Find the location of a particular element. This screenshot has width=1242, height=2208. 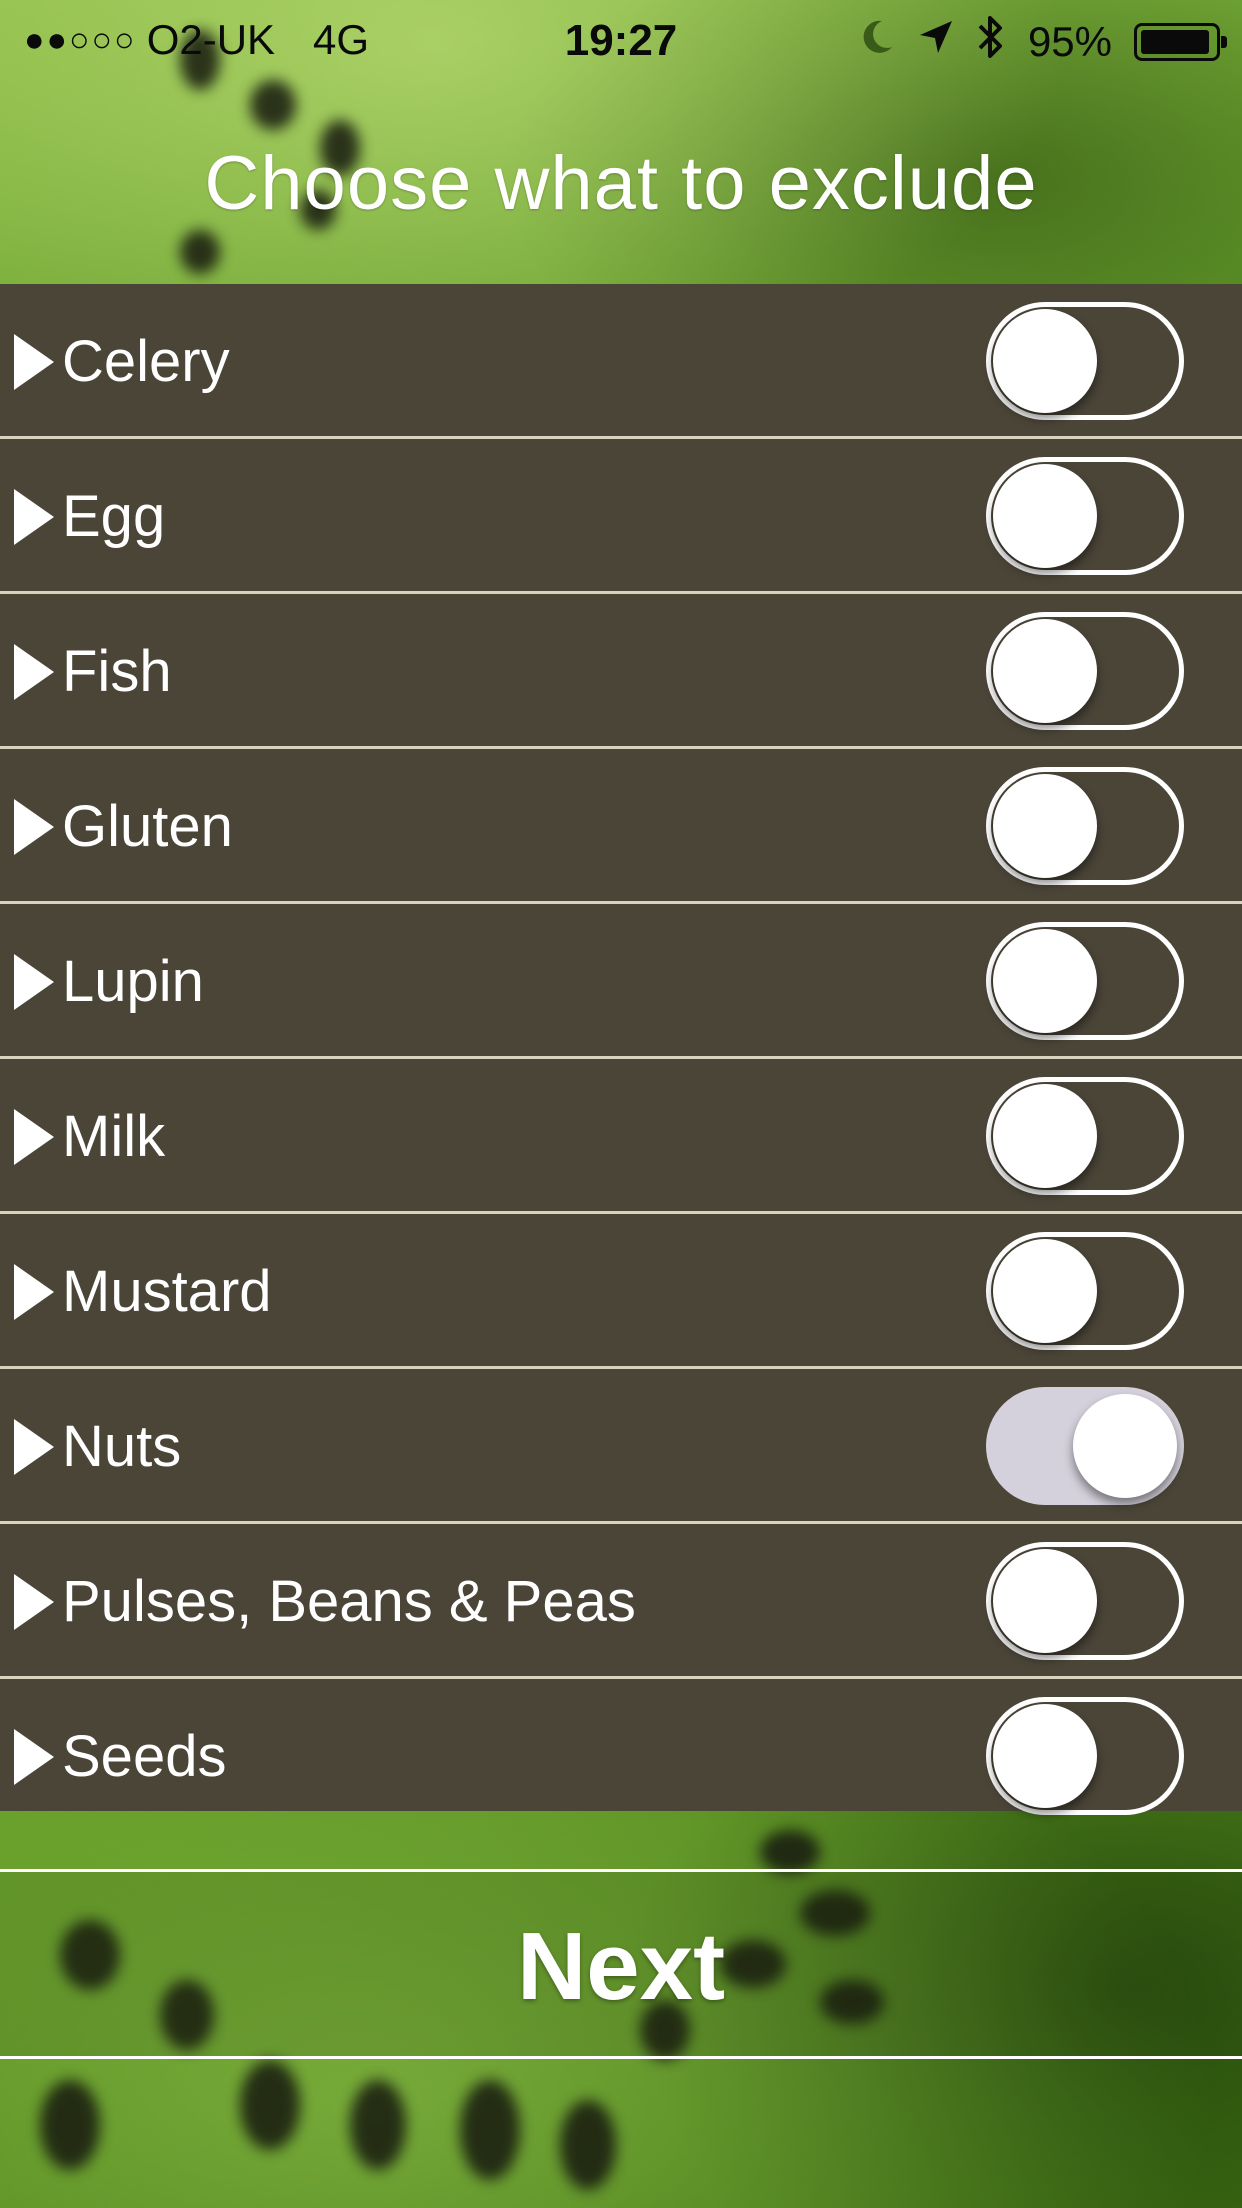

allergen-row: Milk is located at coordinates (621, 1136).